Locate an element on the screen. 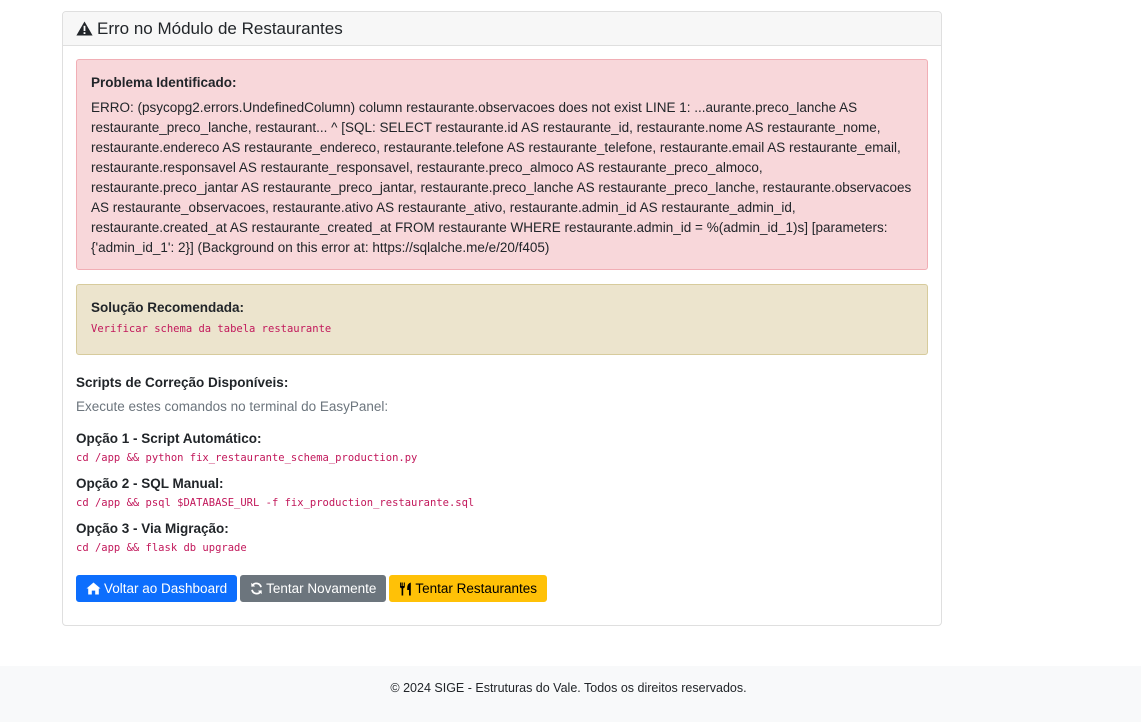 This screenshot has height=722, width=1141. card-header: Erro no Módulo de Restaurantes is located at coordinates (502, 29).